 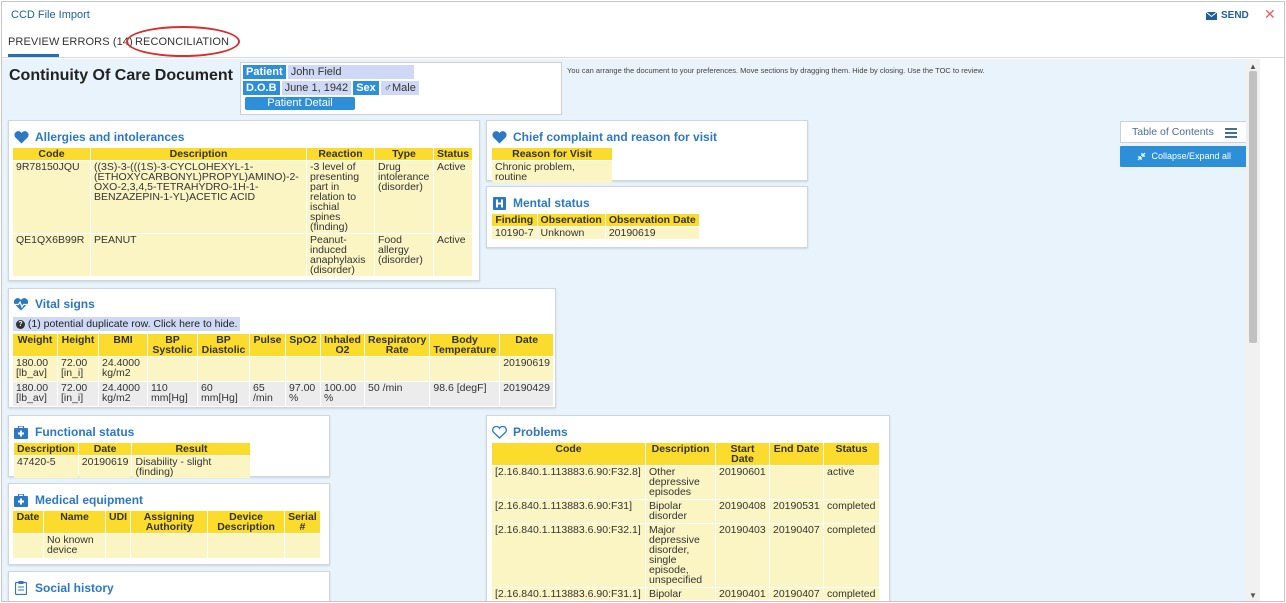 I want to click on send-button: SEND, so click(x=1227, y=15).